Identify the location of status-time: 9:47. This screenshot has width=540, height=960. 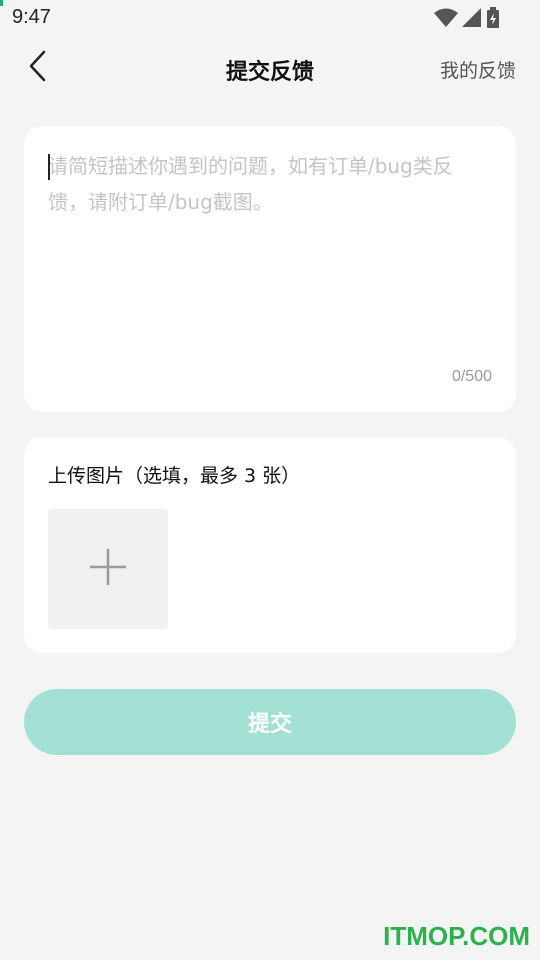
(31, 17).